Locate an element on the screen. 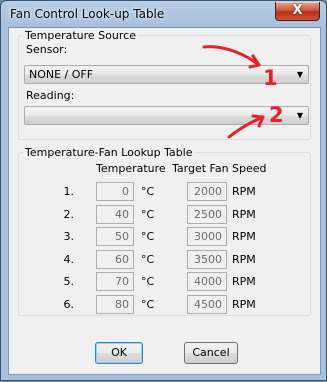  annotation-marker-1: 1 is located at coordinates (270, 78).